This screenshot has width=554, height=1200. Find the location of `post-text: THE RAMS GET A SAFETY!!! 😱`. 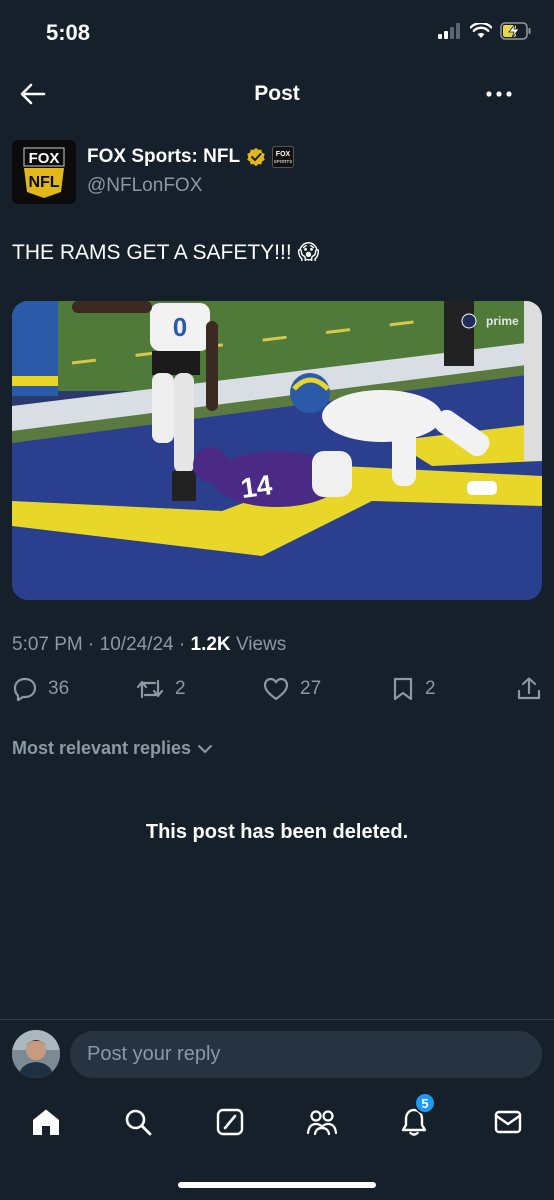

post-text: THE RAMS GET A SAFETY!!! 😱 is located at coordinates (166, 252).